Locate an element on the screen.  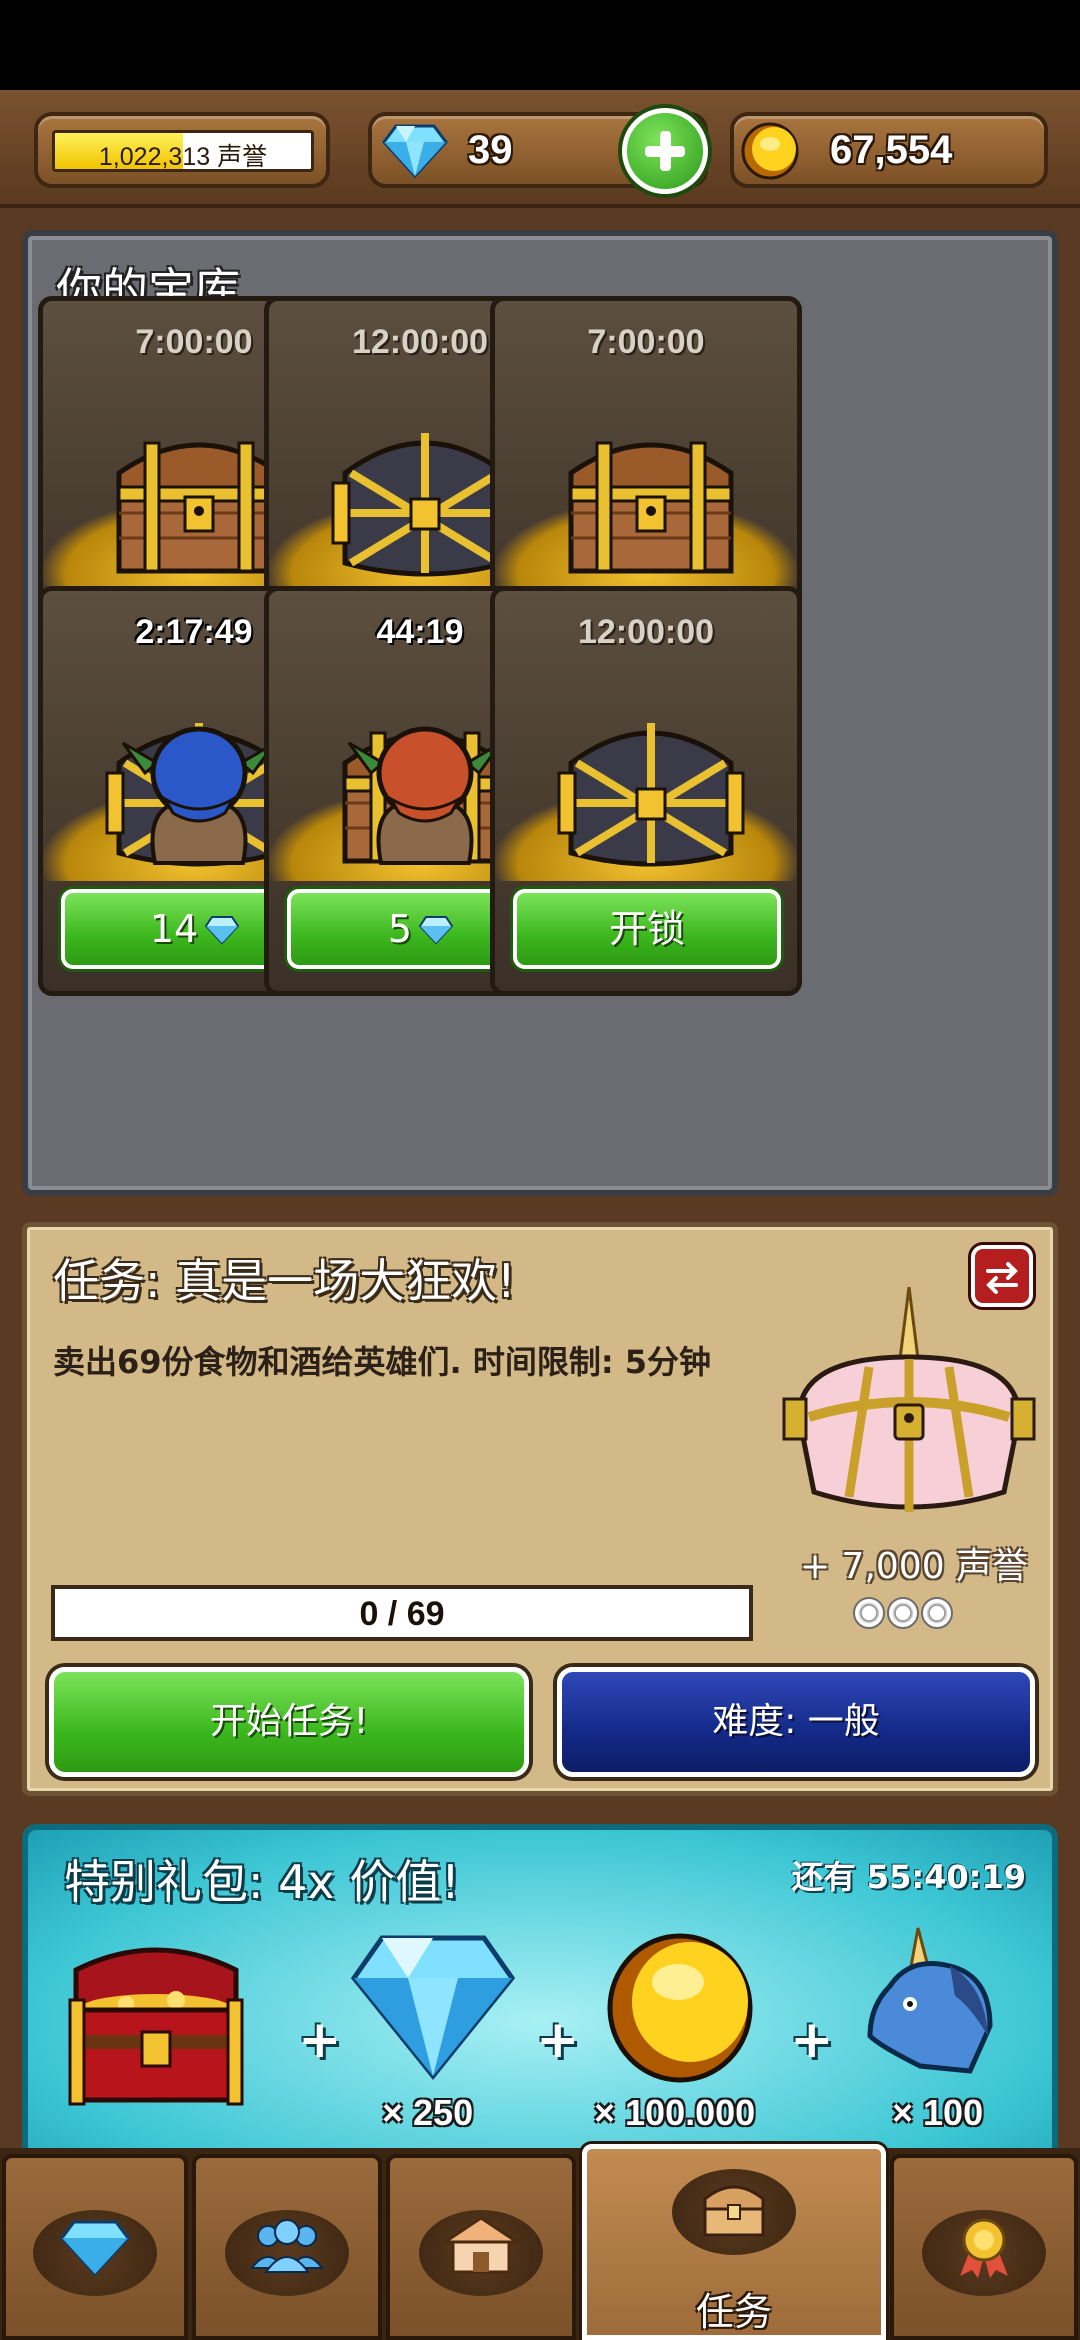
nav-tab-achievements is located at coordinates (984, 2247).